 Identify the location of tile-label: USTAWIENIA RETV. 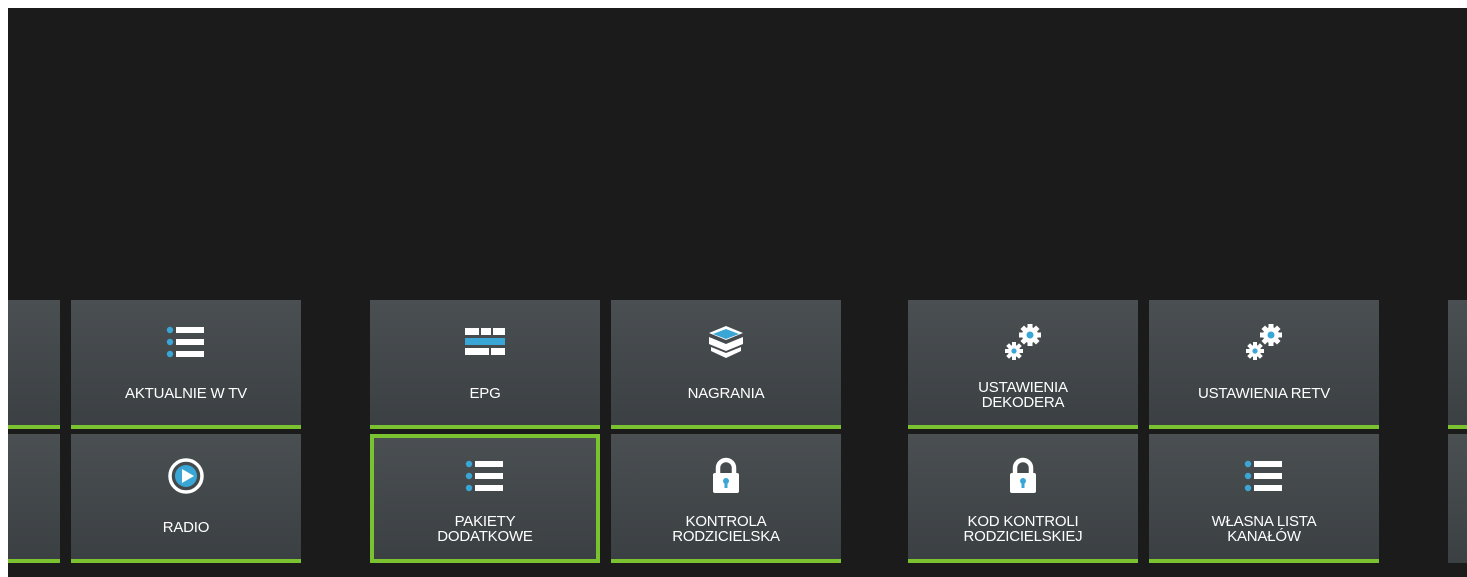
(1263, 393).